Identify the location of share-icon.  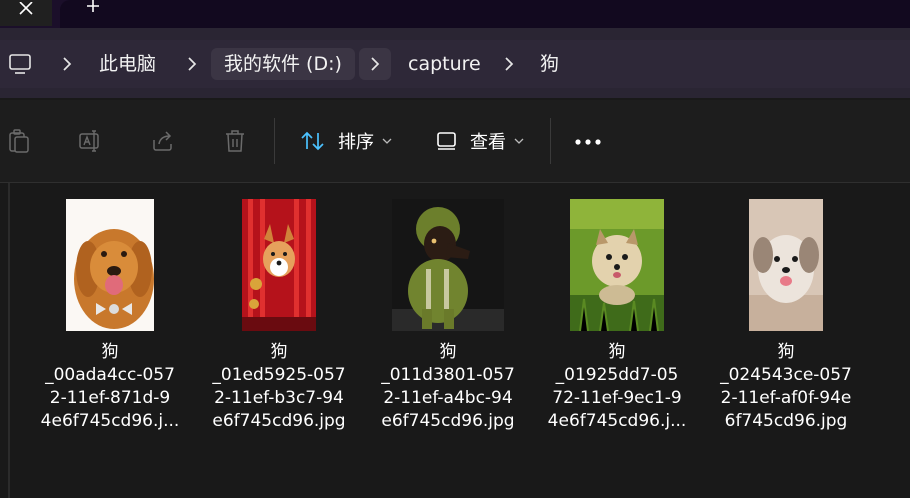
(163, 141).